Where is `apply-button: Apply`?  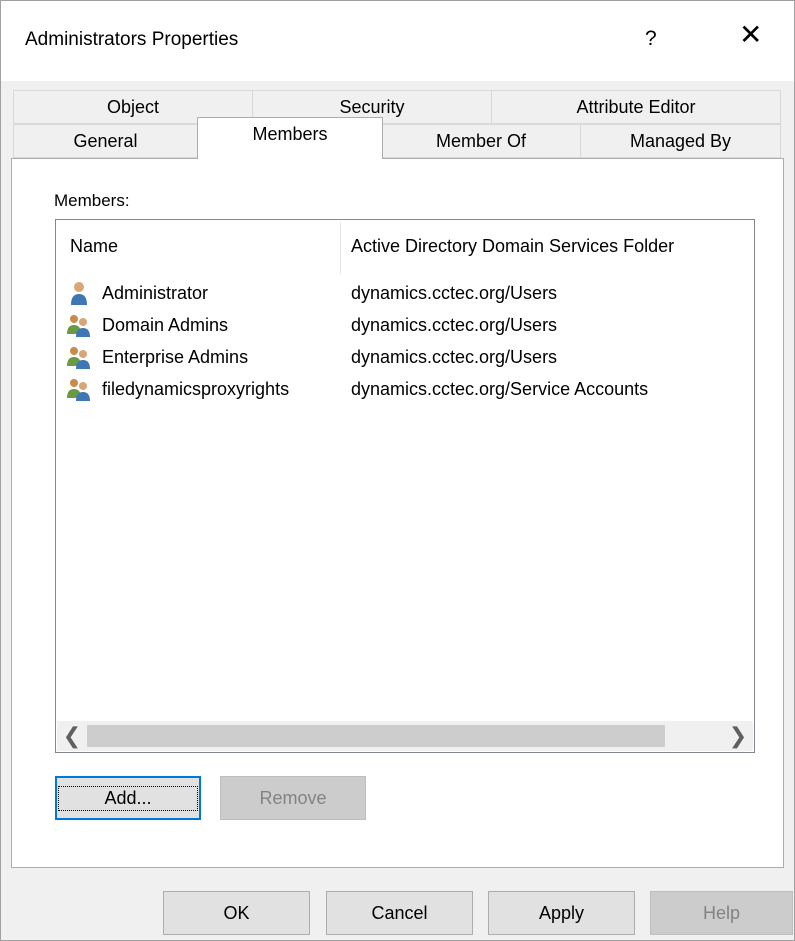
apply-button: Apply is located at coordinates (561, 913).